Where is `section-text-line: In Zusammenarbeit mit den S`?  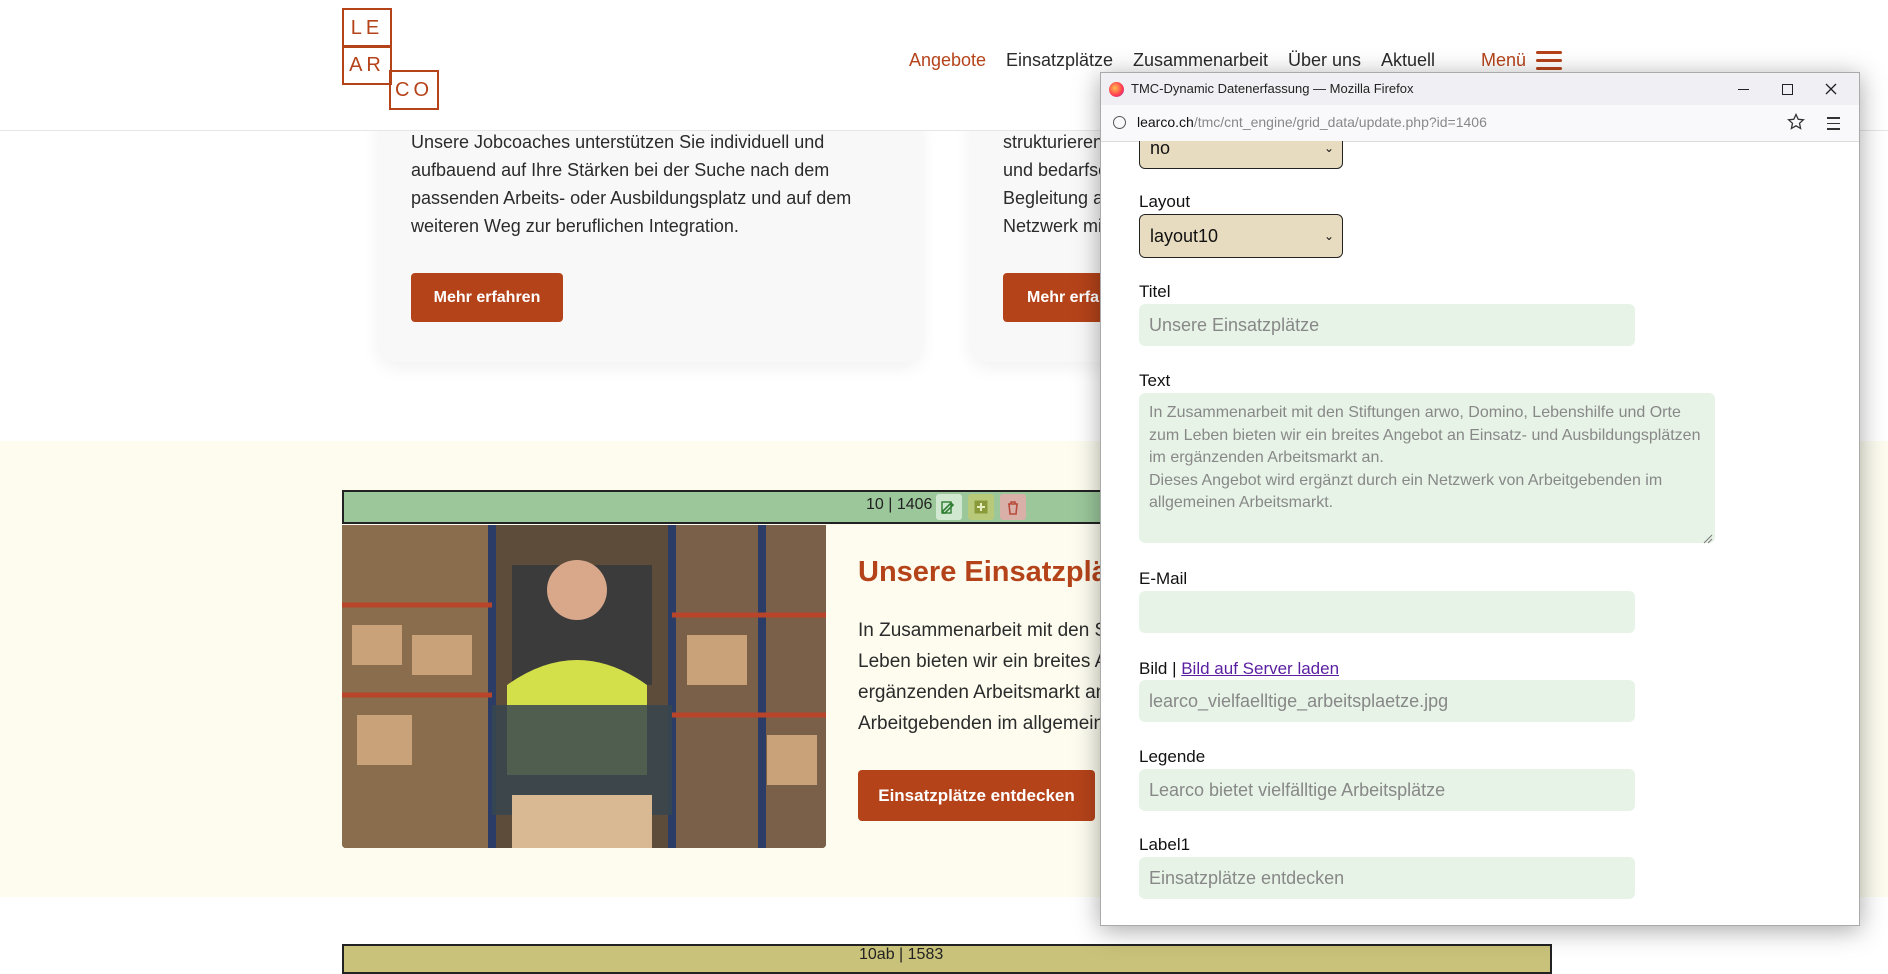
section-text-line: In Zusammenarbeit mit den S is located at coordinates (983, 630).